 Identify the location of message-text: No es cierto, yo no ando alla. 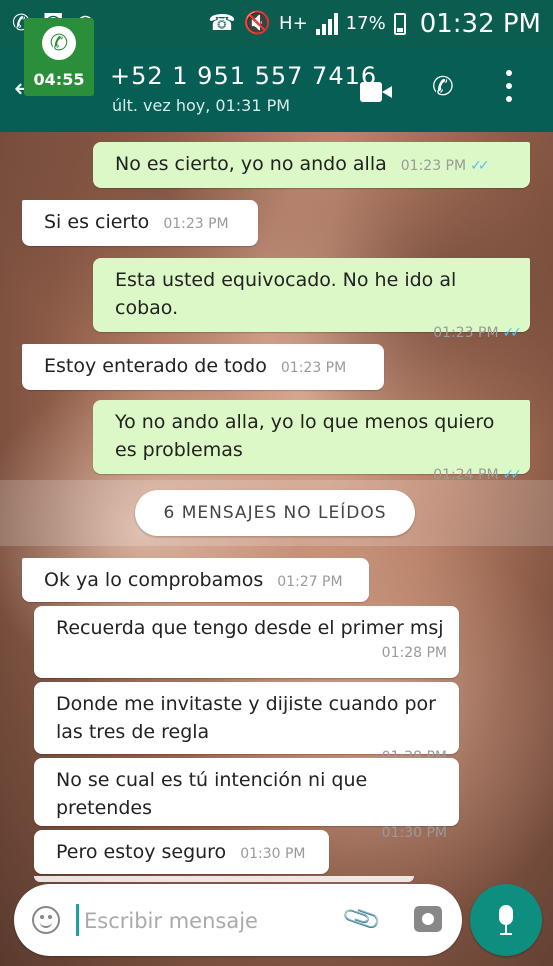
(251, 164).